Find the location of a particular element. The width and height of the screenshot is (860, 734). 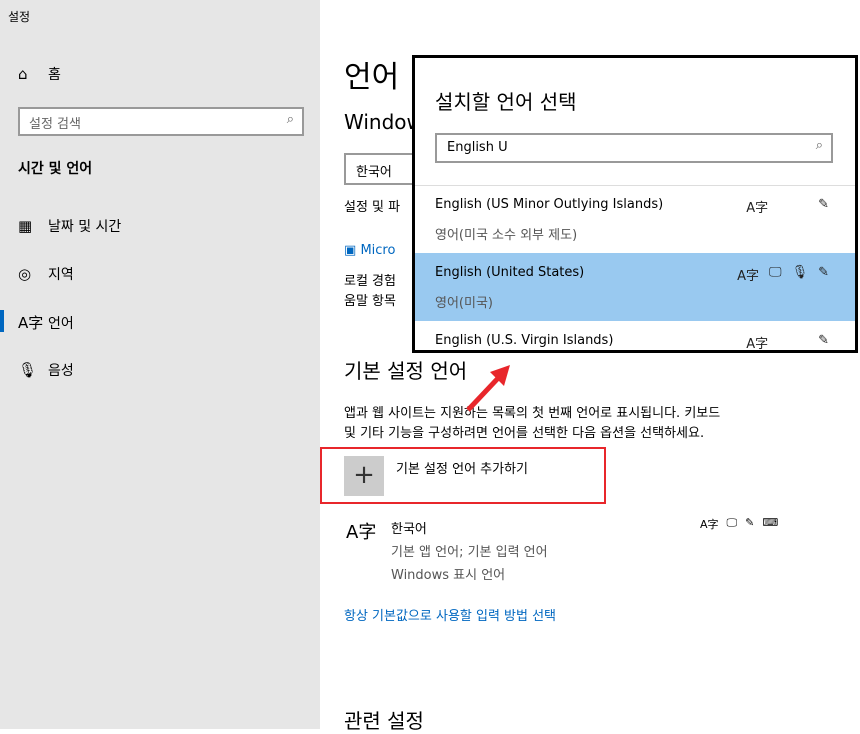

language-item: 한국어 기본 앱 언어; 기본 입력 언어 Windows 표시 언어 is located at coordinates (469, 550).